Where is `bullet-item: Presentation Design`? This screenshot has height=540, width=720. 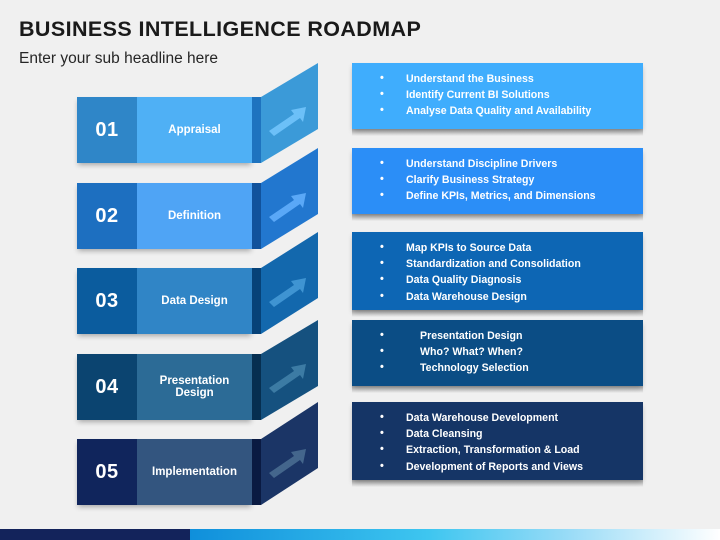
bullet-item: Presentation Design is located at coordinates (503, 335).